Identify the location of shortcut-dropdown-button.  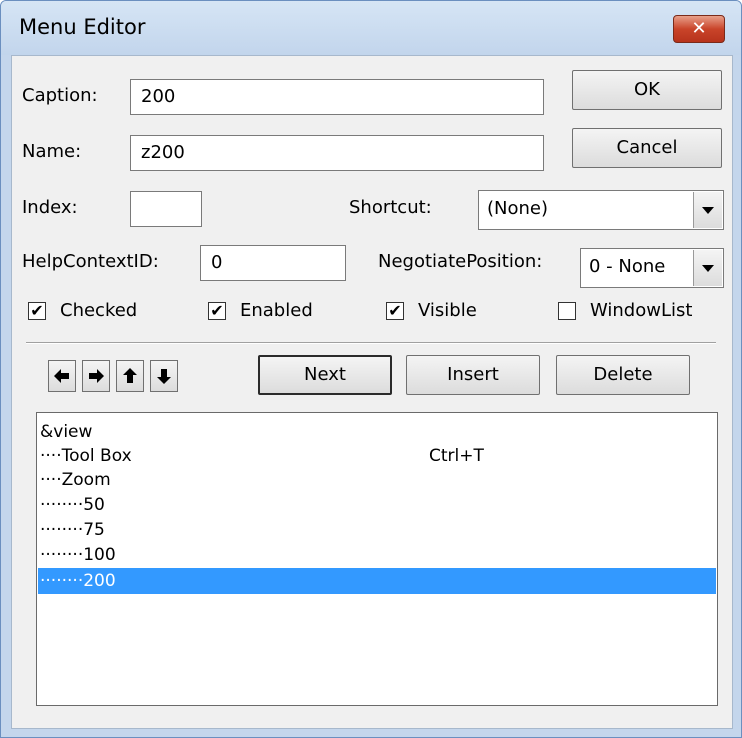
(707, 210).